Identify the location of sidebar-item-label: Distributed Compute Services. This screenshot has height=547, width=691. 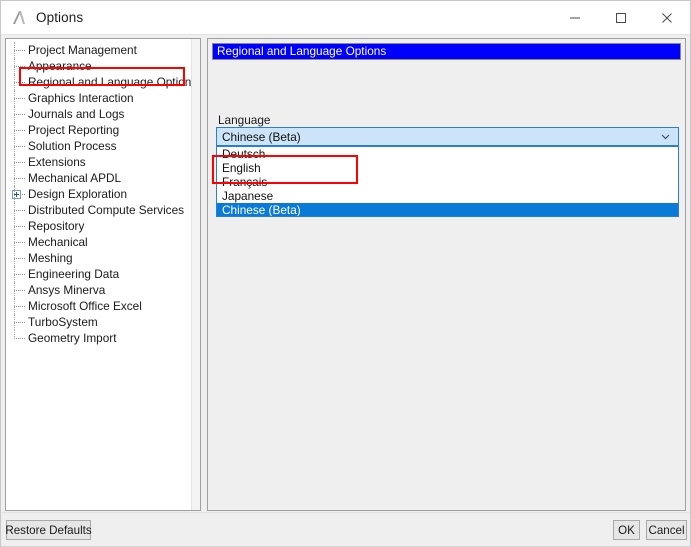
(106, 210).